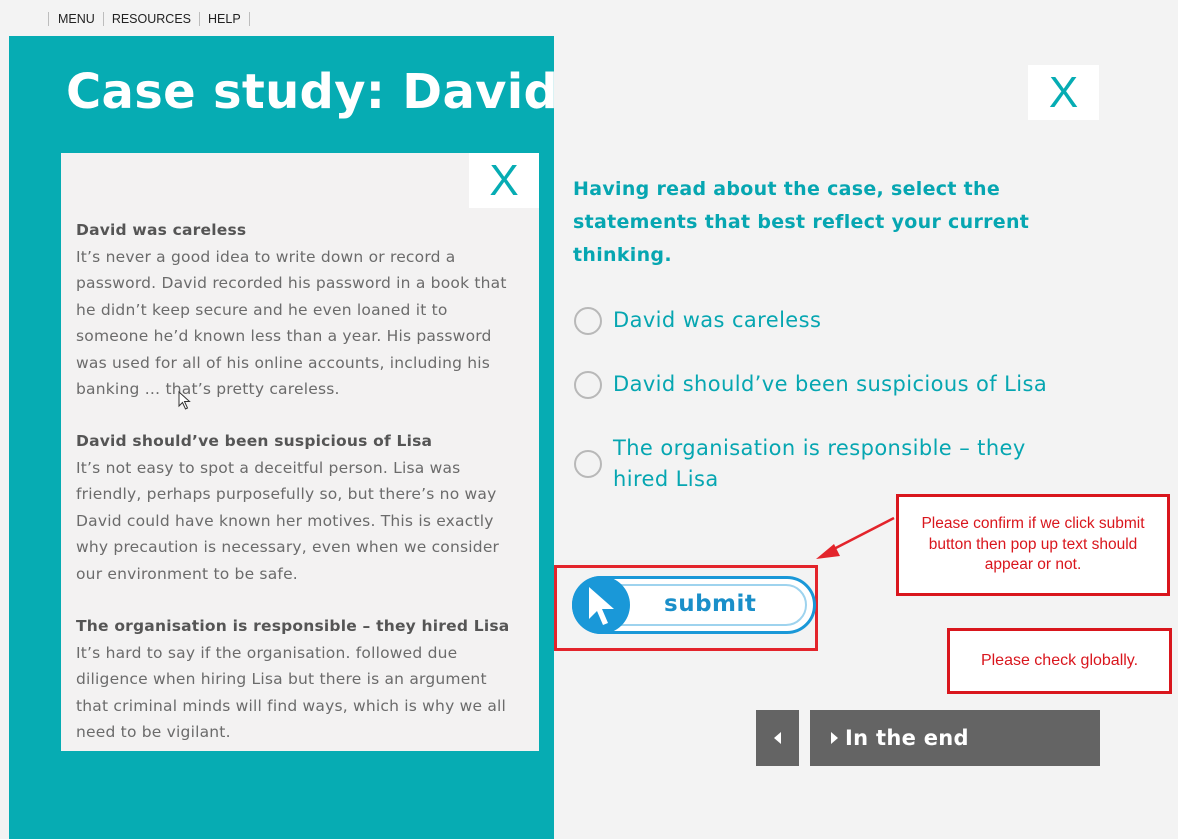  I want to click on case-study-title: Case study: David, so click(312, 92).